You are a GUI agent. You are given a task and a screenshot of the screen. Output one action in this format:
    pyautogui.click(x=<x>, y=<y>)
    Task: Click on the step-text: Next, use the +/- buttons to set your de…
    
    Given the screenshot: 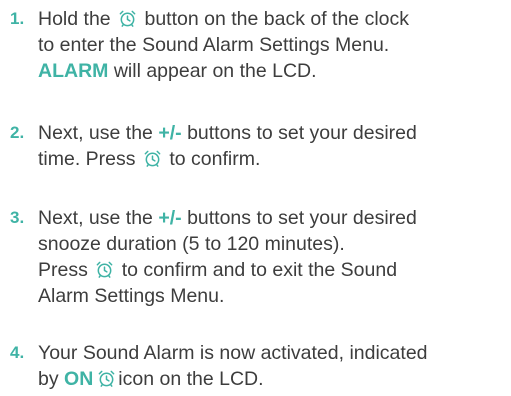 What is the action you would take?
    pyautogui.click(x=227, y=146)
    